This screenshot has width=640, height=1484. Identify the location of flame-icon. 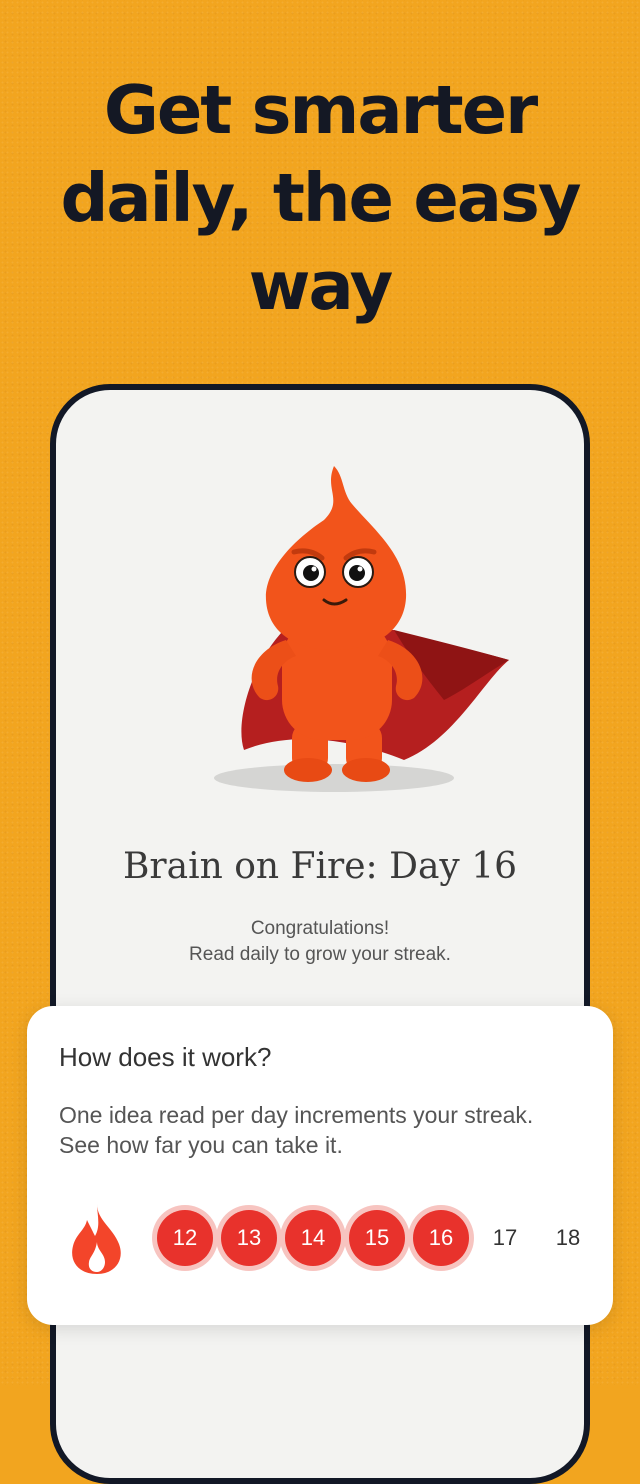
(96, 1239).